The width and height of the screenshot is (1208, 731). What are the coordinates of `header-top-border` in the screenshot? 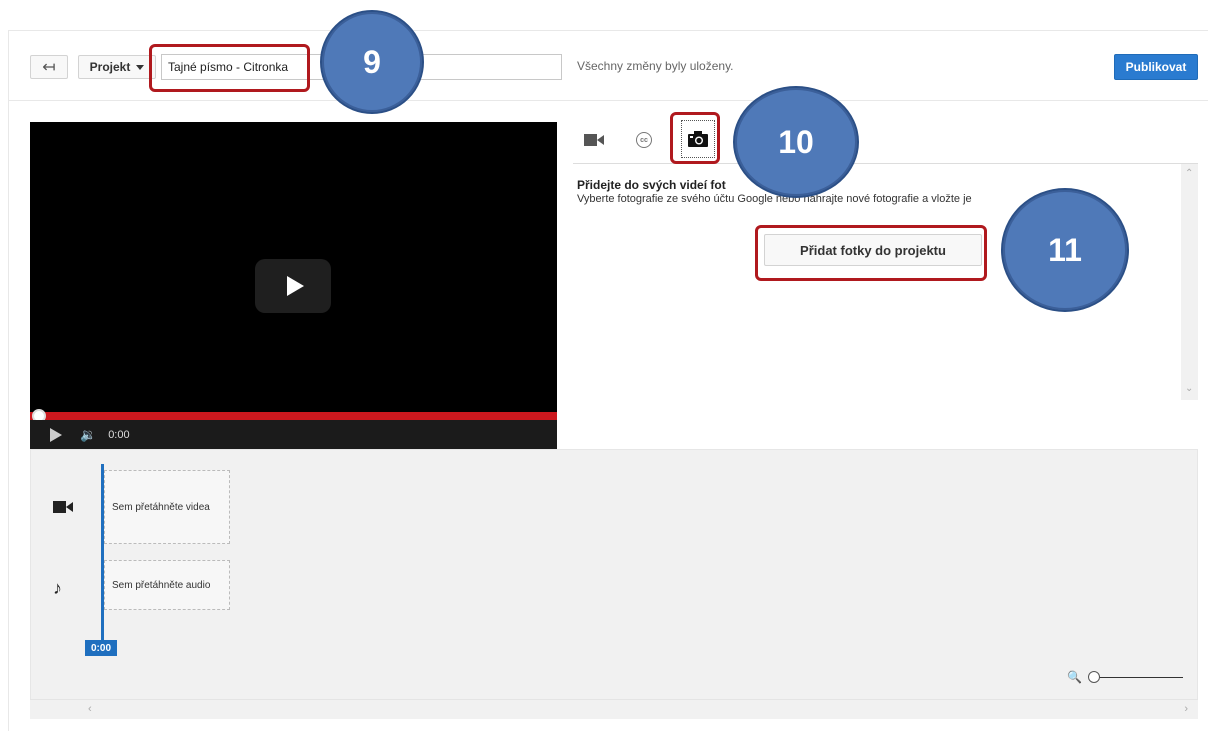 It's located at (608, 30).